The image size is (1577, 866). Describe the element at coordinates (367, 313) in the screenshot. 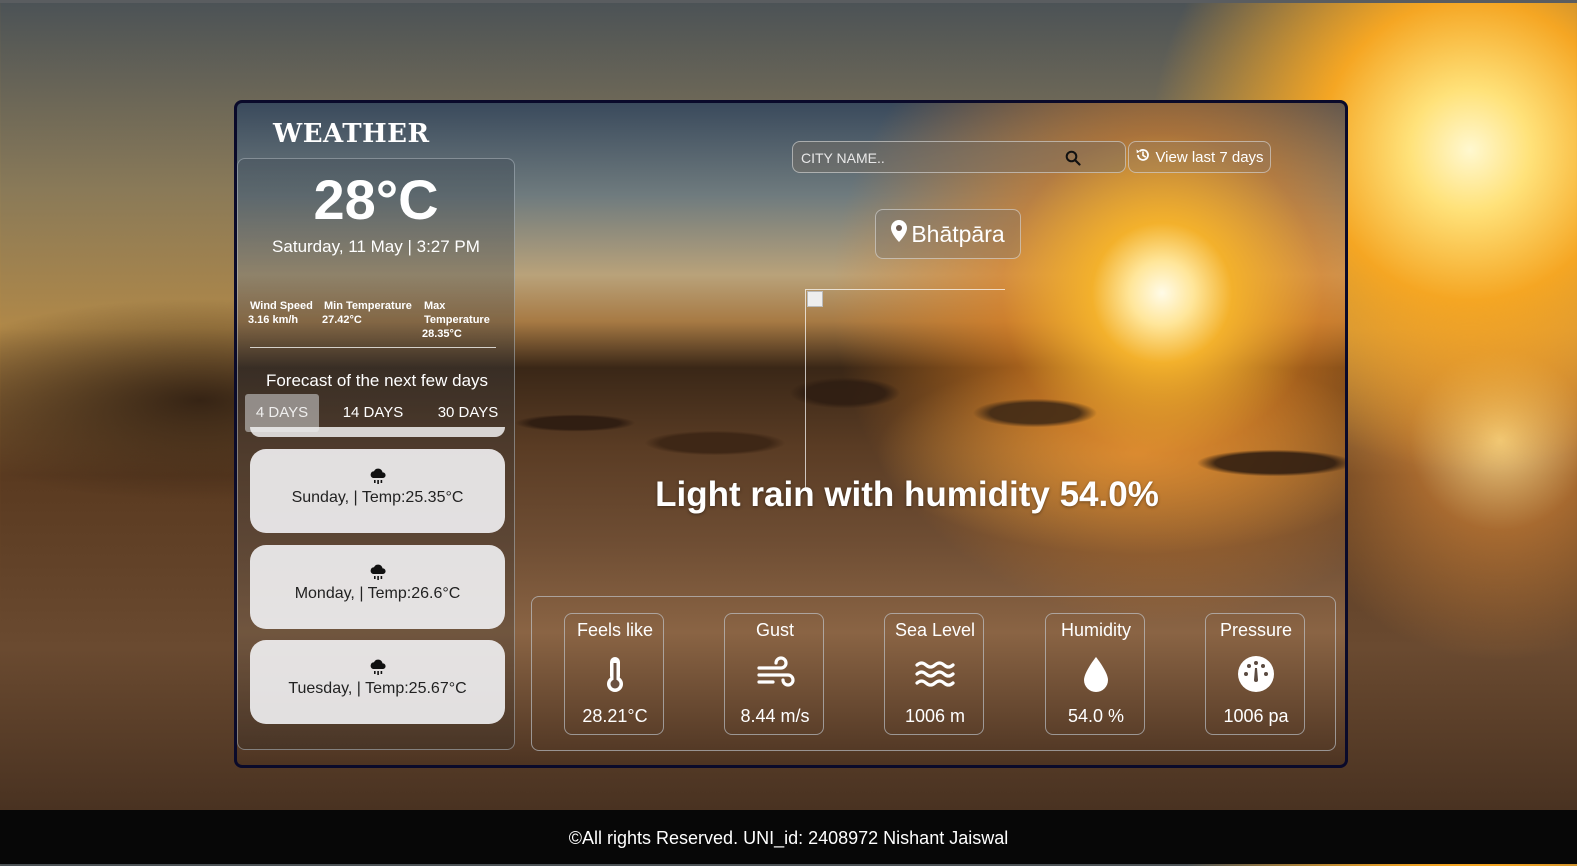

I see `stat-min-temperature: Min Temperature 27.42°C` at that location.